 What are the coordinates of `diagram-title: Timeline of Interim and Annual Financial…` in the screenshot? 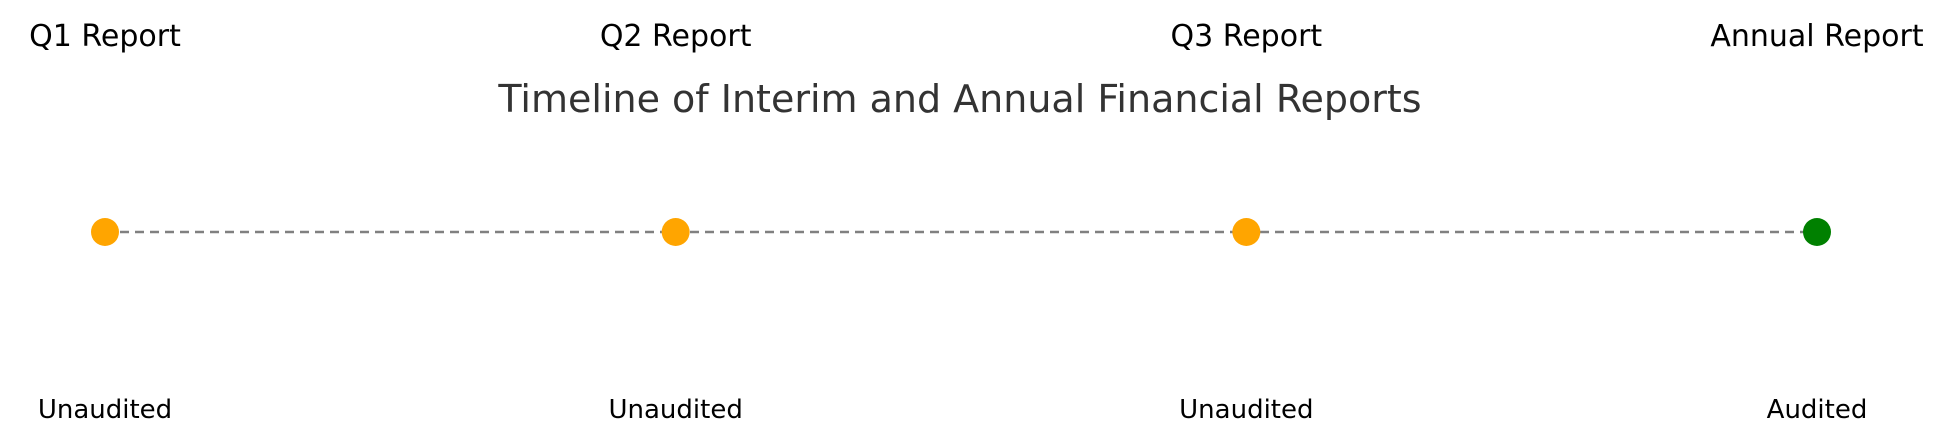 It's located at (959, 99).